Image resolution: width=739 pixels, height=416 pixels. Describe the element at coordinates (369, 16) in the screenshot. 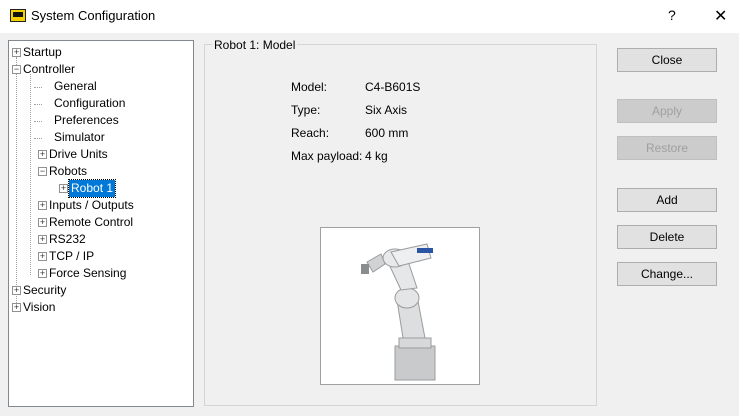

I see `title-bar: System Configuration ? ✕` at that location.